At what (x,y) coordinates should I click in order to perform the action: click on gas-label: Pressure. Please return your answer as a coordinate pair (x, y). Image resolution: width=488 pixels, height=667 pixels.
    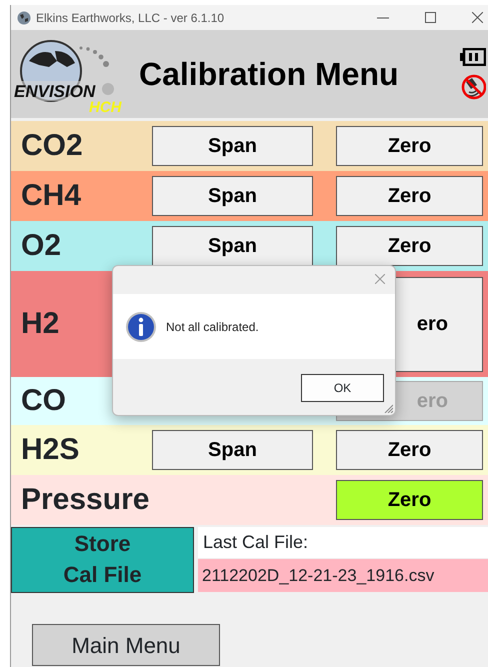
    Looking at the image, I should click on (85, 500).